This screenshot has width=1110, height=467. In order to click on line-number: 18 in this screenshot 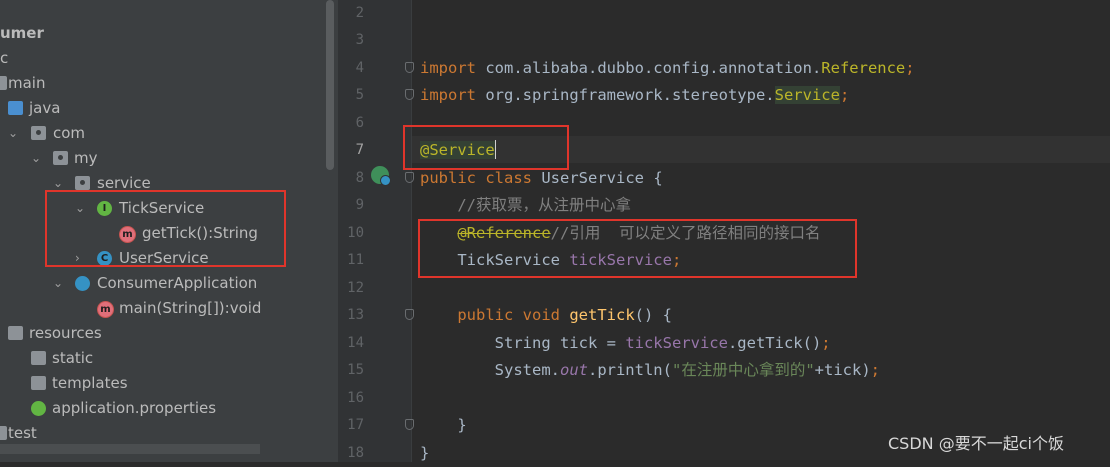, I will do `click(355, 453)`.